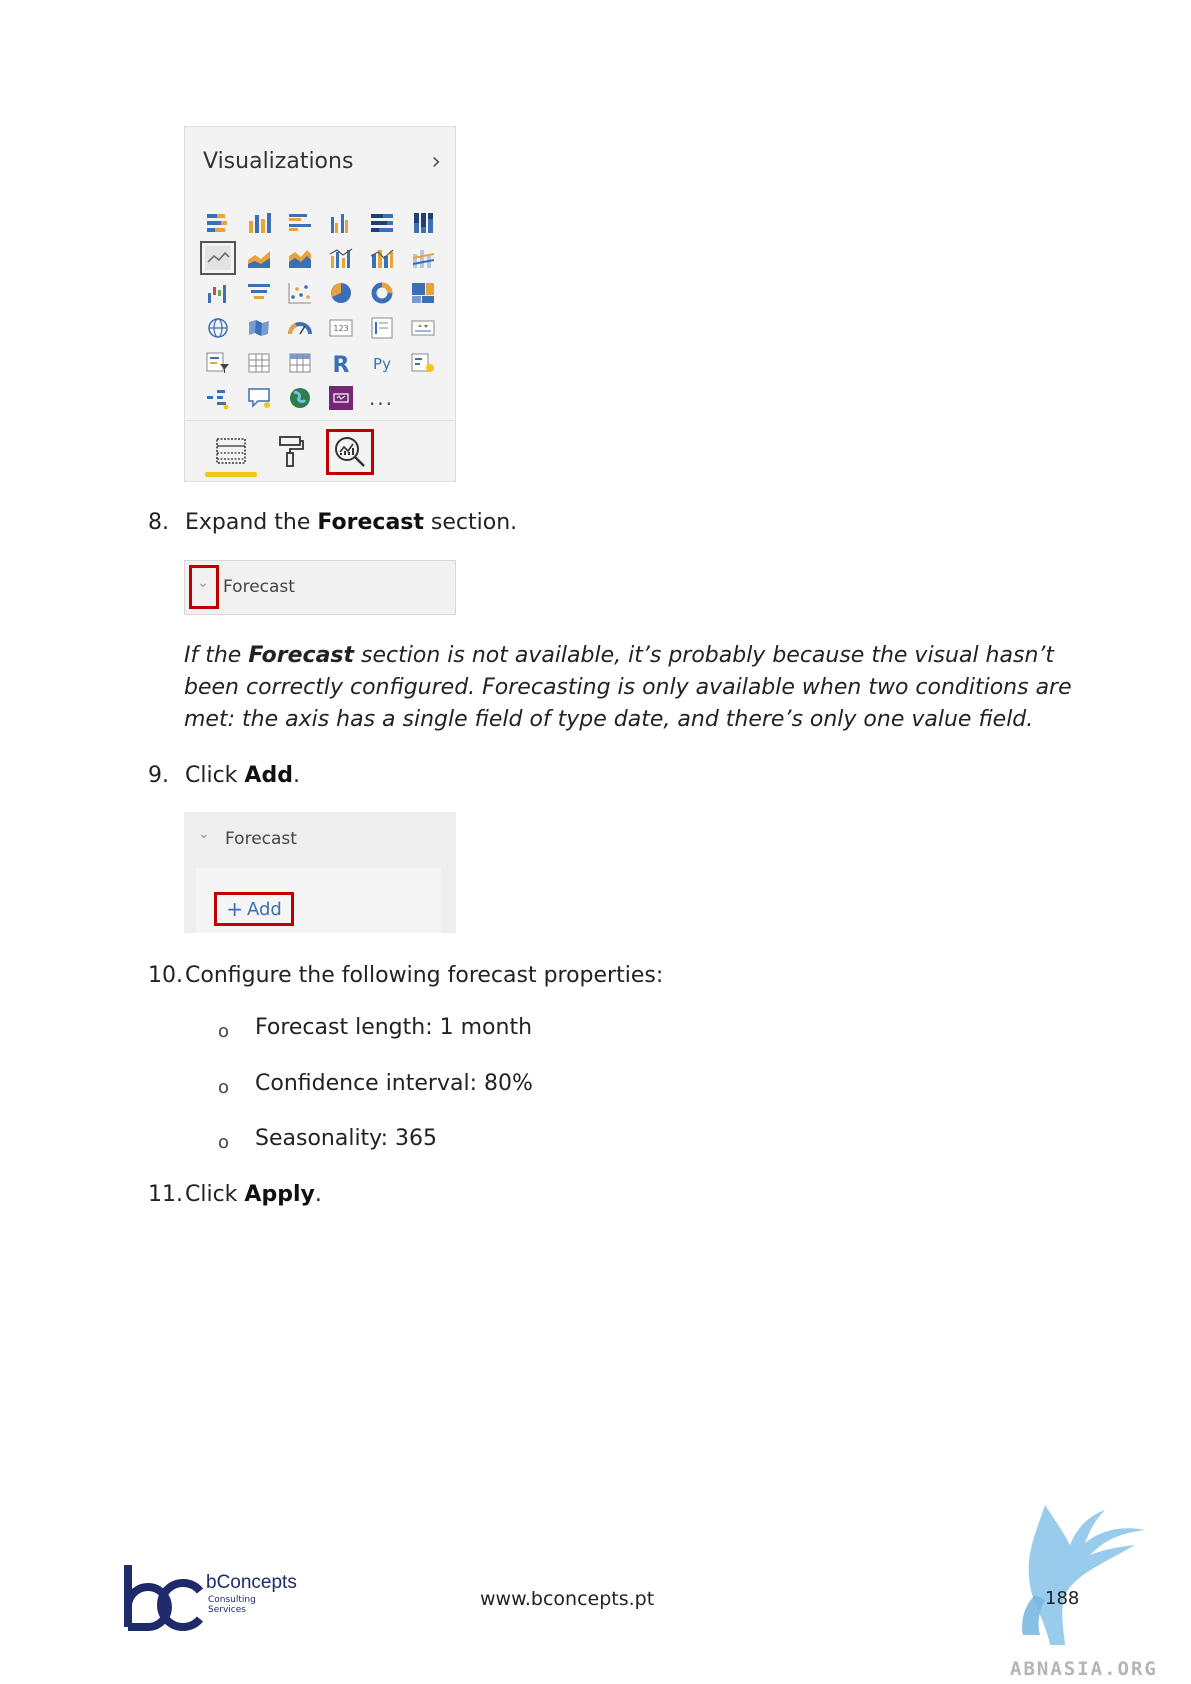 The width and height of the screenshot is (1191, 1684). I want to click on visualizations-title: Visualizations, so click(278, 161).